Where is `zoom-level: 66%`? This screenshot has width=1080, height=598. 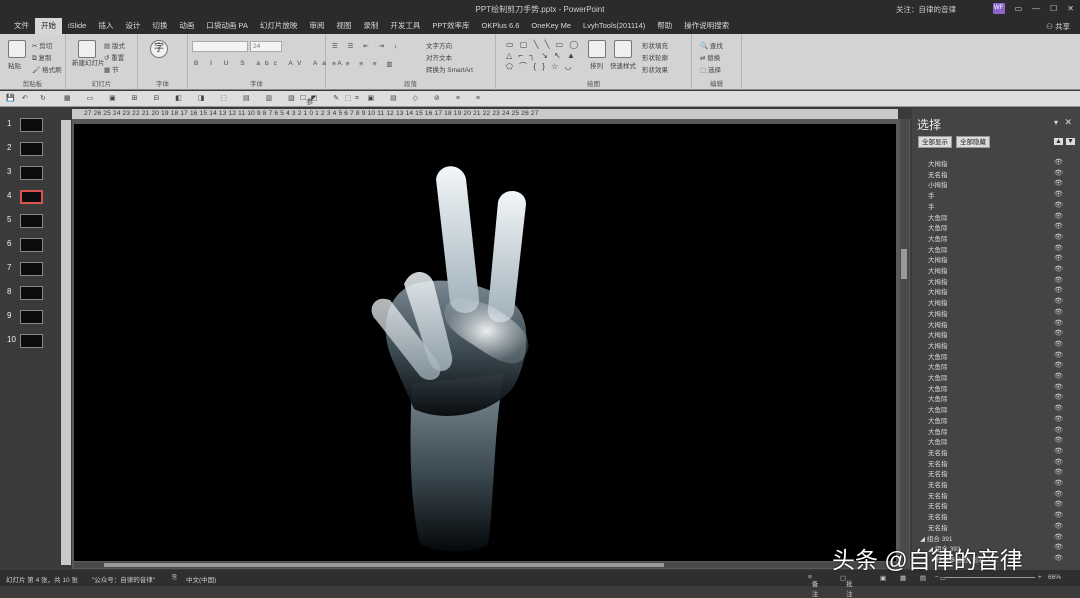 zoom-level: 66% is located at coordinates (1054, 577).